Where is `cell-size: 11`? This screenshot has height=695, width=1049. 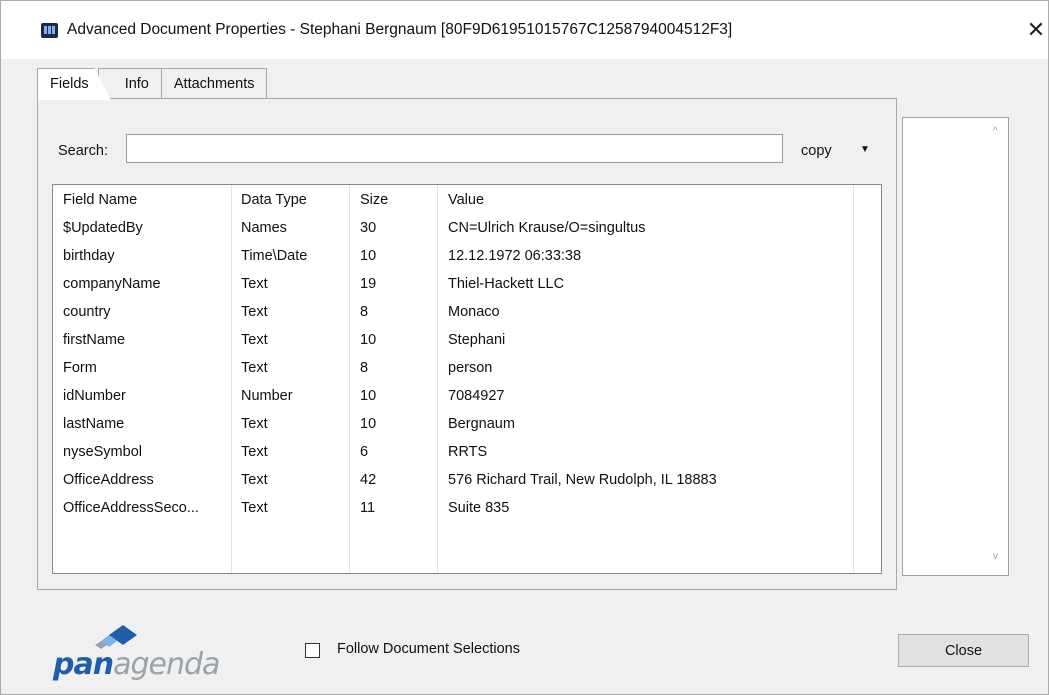
cell-size: 11 is located at coordinates (368, 508).